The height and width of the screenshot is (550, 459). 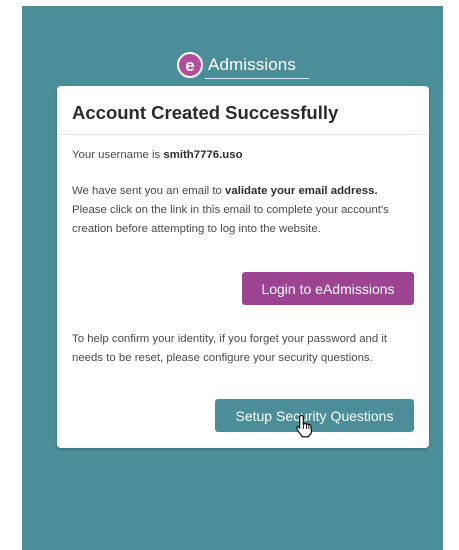 I want to click on eadmissions-logo: e Admissions, so click(x=243, y=65).